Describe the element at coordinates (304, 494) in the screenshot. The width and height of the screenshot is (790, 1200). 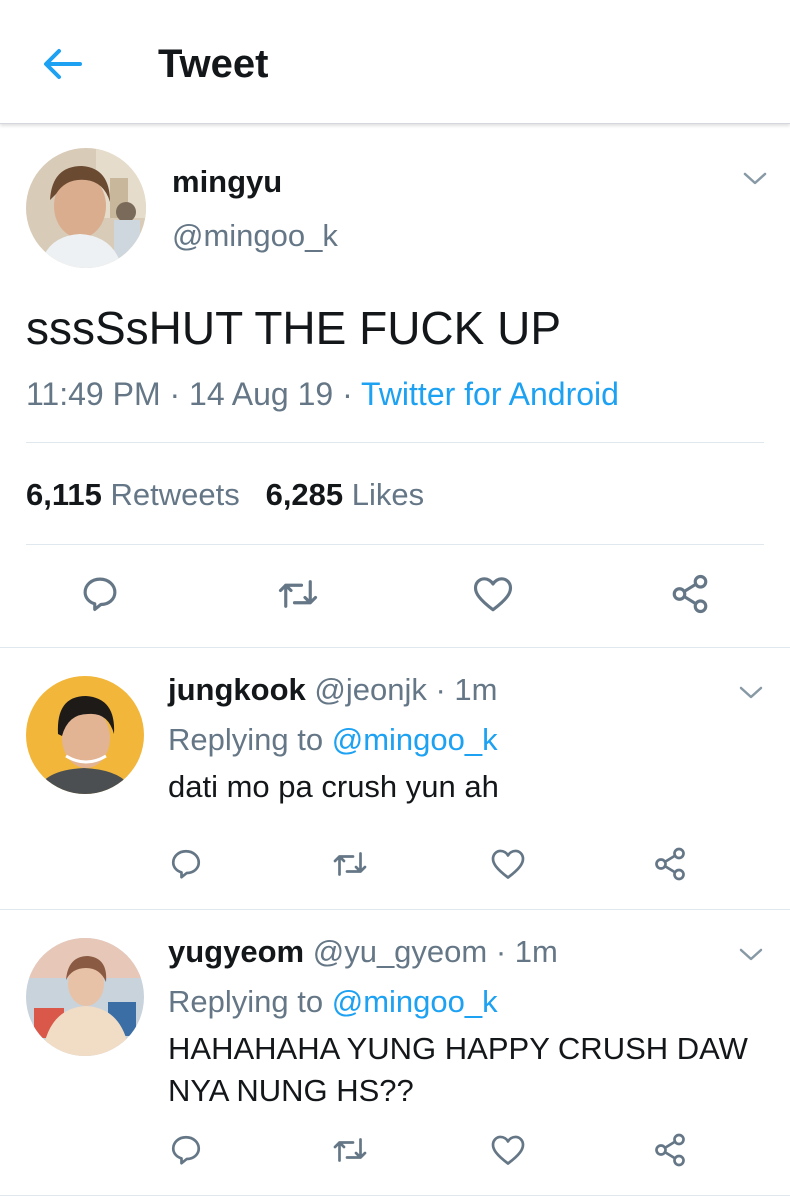
I see `likes-count: 6,285` at that location.